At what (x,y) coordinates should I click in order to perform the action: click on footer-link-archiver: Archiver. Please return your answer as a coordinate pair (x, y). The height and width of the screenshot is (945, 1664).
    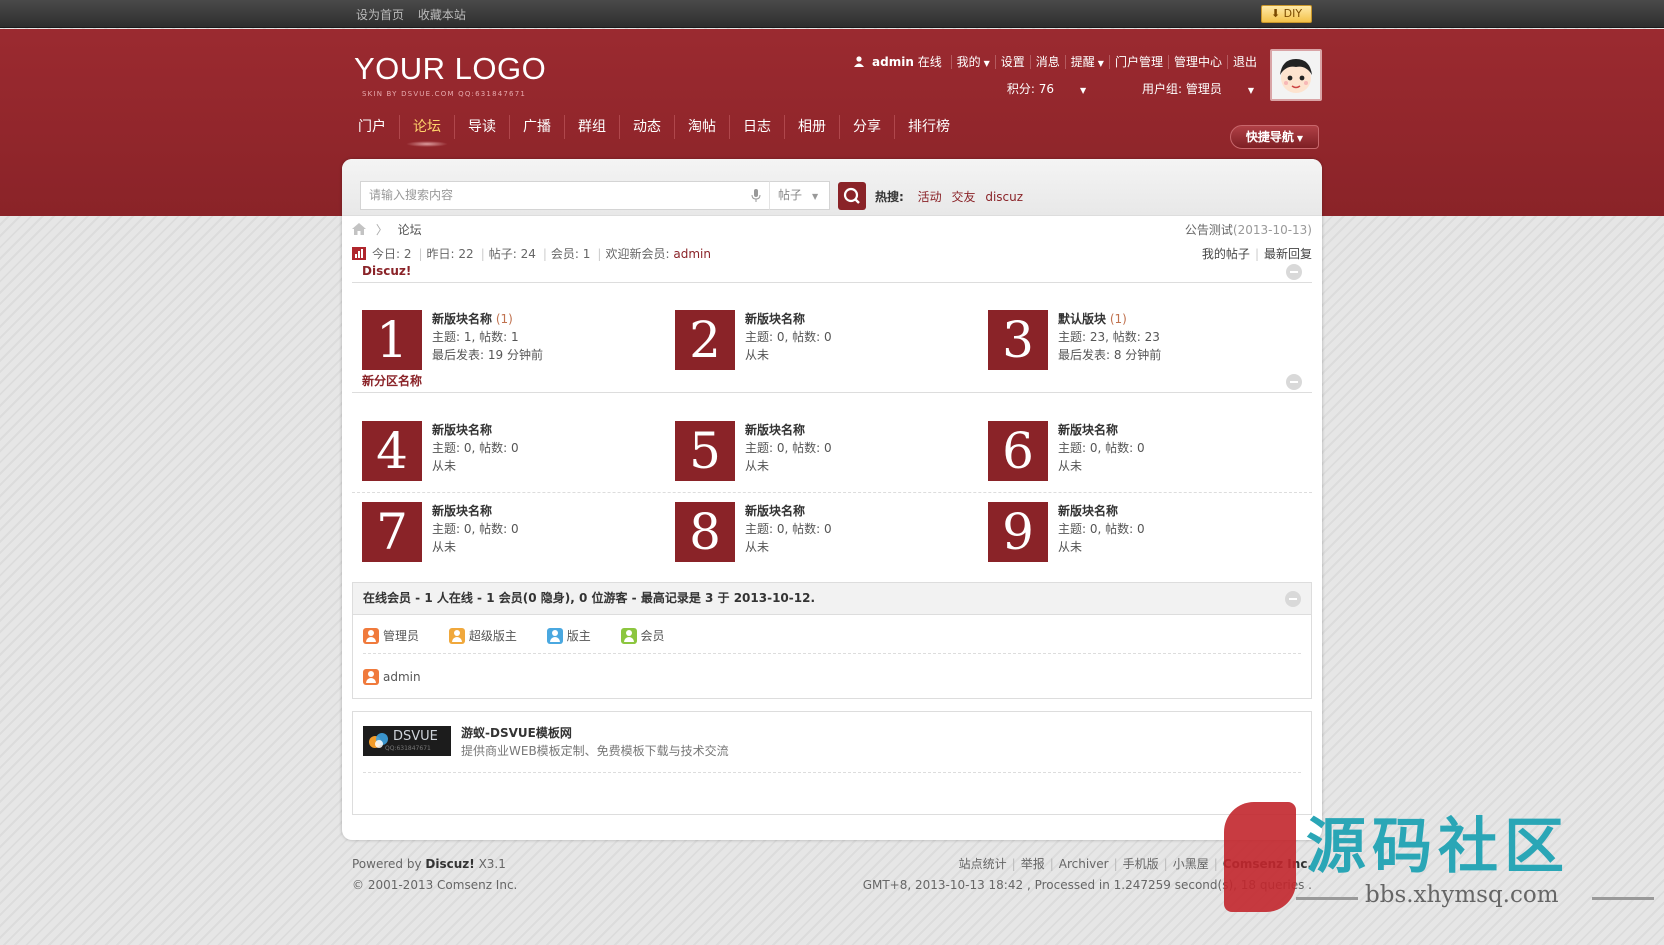
    Looking at the image, I should click on (1084, 864).